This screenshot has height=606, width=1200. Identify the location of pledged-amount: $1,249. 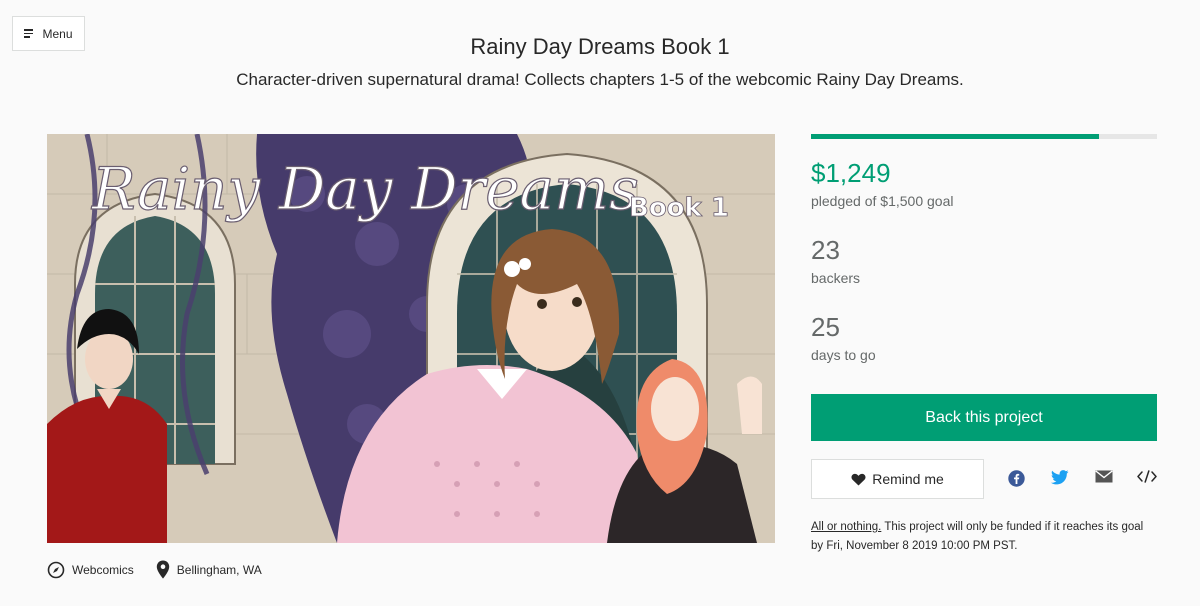
(851, 173).